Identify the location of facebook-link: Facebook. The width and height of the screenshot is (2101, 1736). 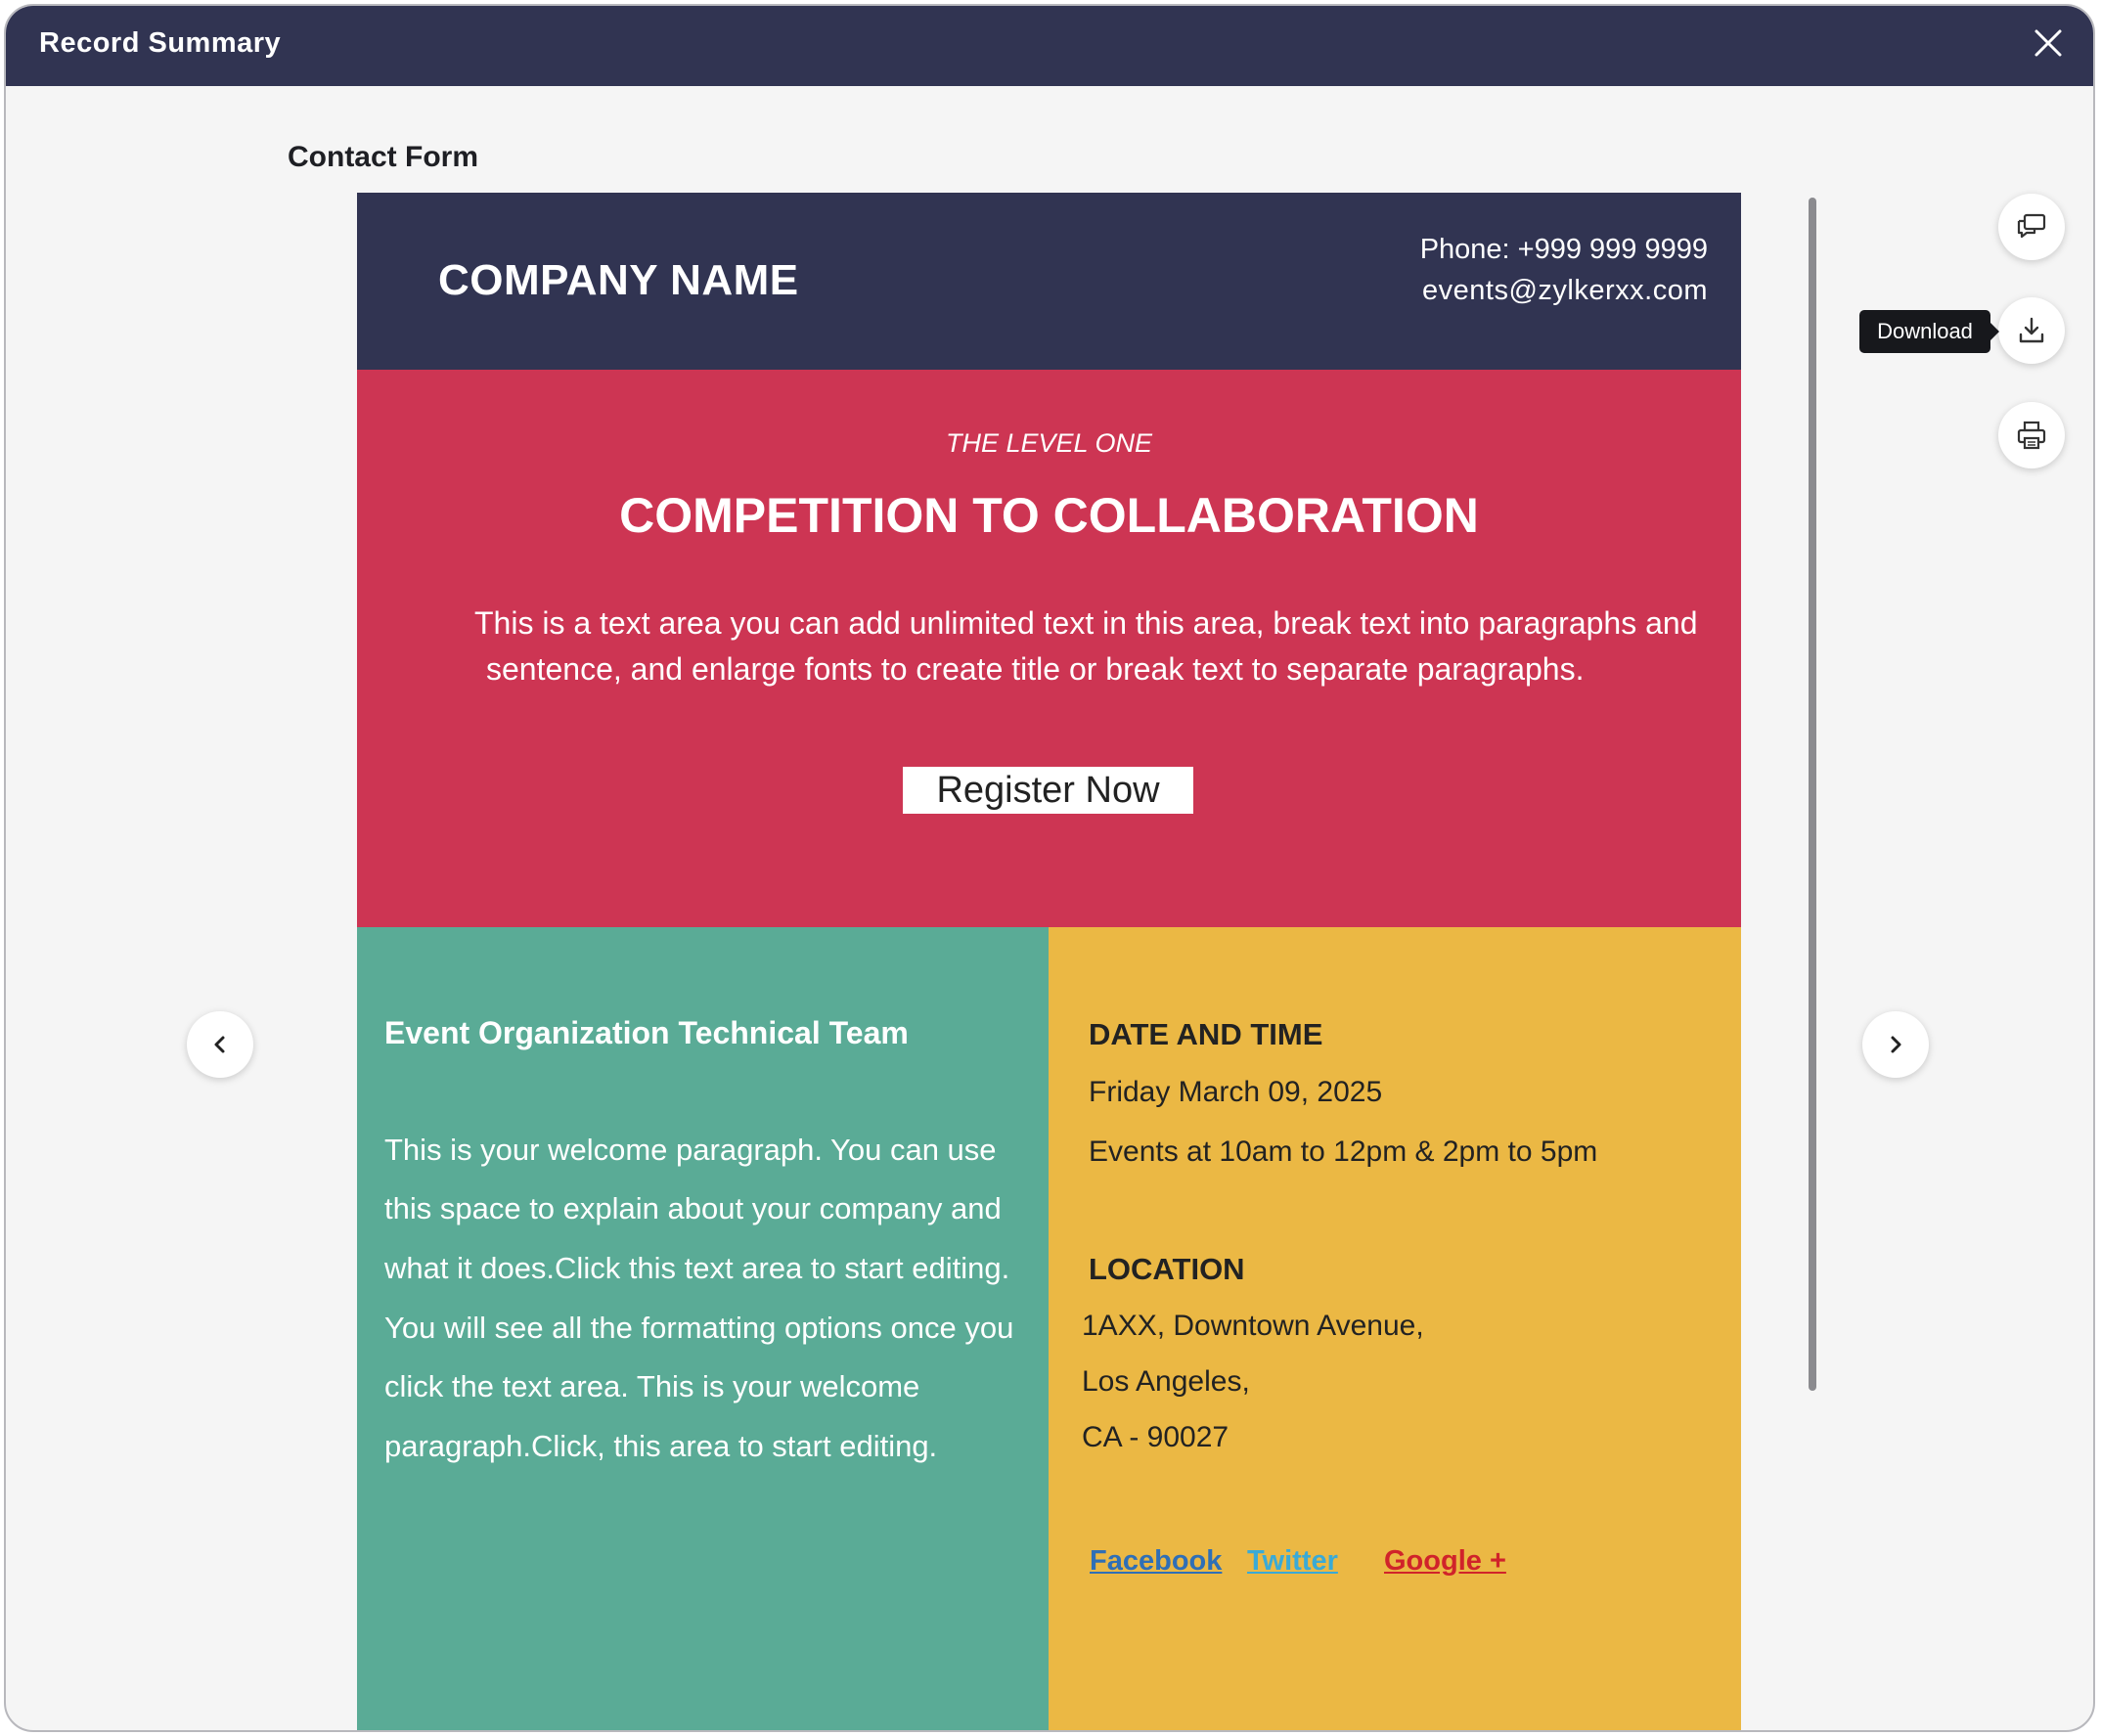
(1156, 1561).